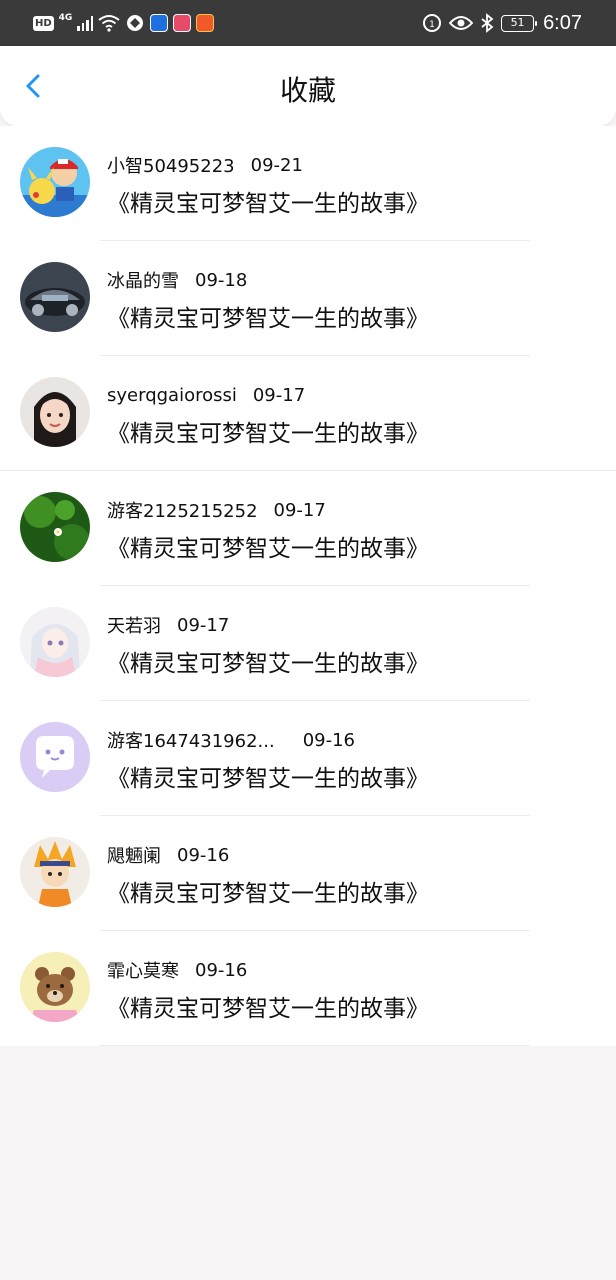 The image size is (616, 1280). Describe the element at coordinates (168, 625) in the screenshot. I see `item-meta: 天若羽 09-17` at that location.